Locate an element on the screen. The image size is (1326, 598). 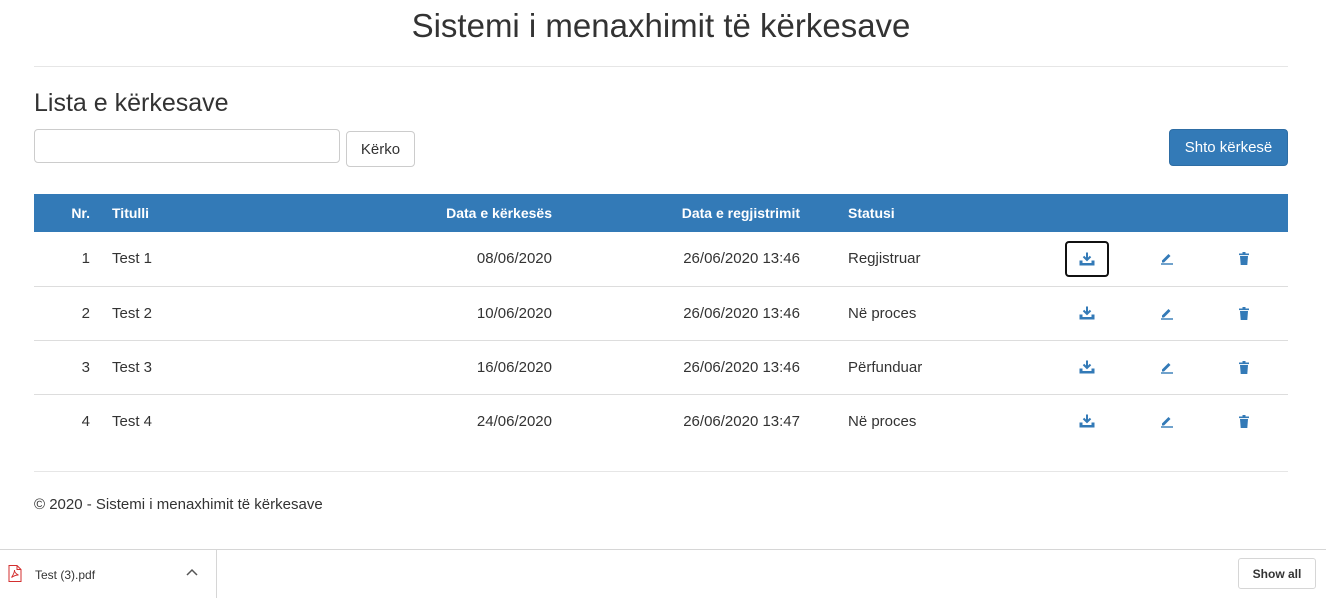
row-nr: 2 is located at coordinates (85, 313).